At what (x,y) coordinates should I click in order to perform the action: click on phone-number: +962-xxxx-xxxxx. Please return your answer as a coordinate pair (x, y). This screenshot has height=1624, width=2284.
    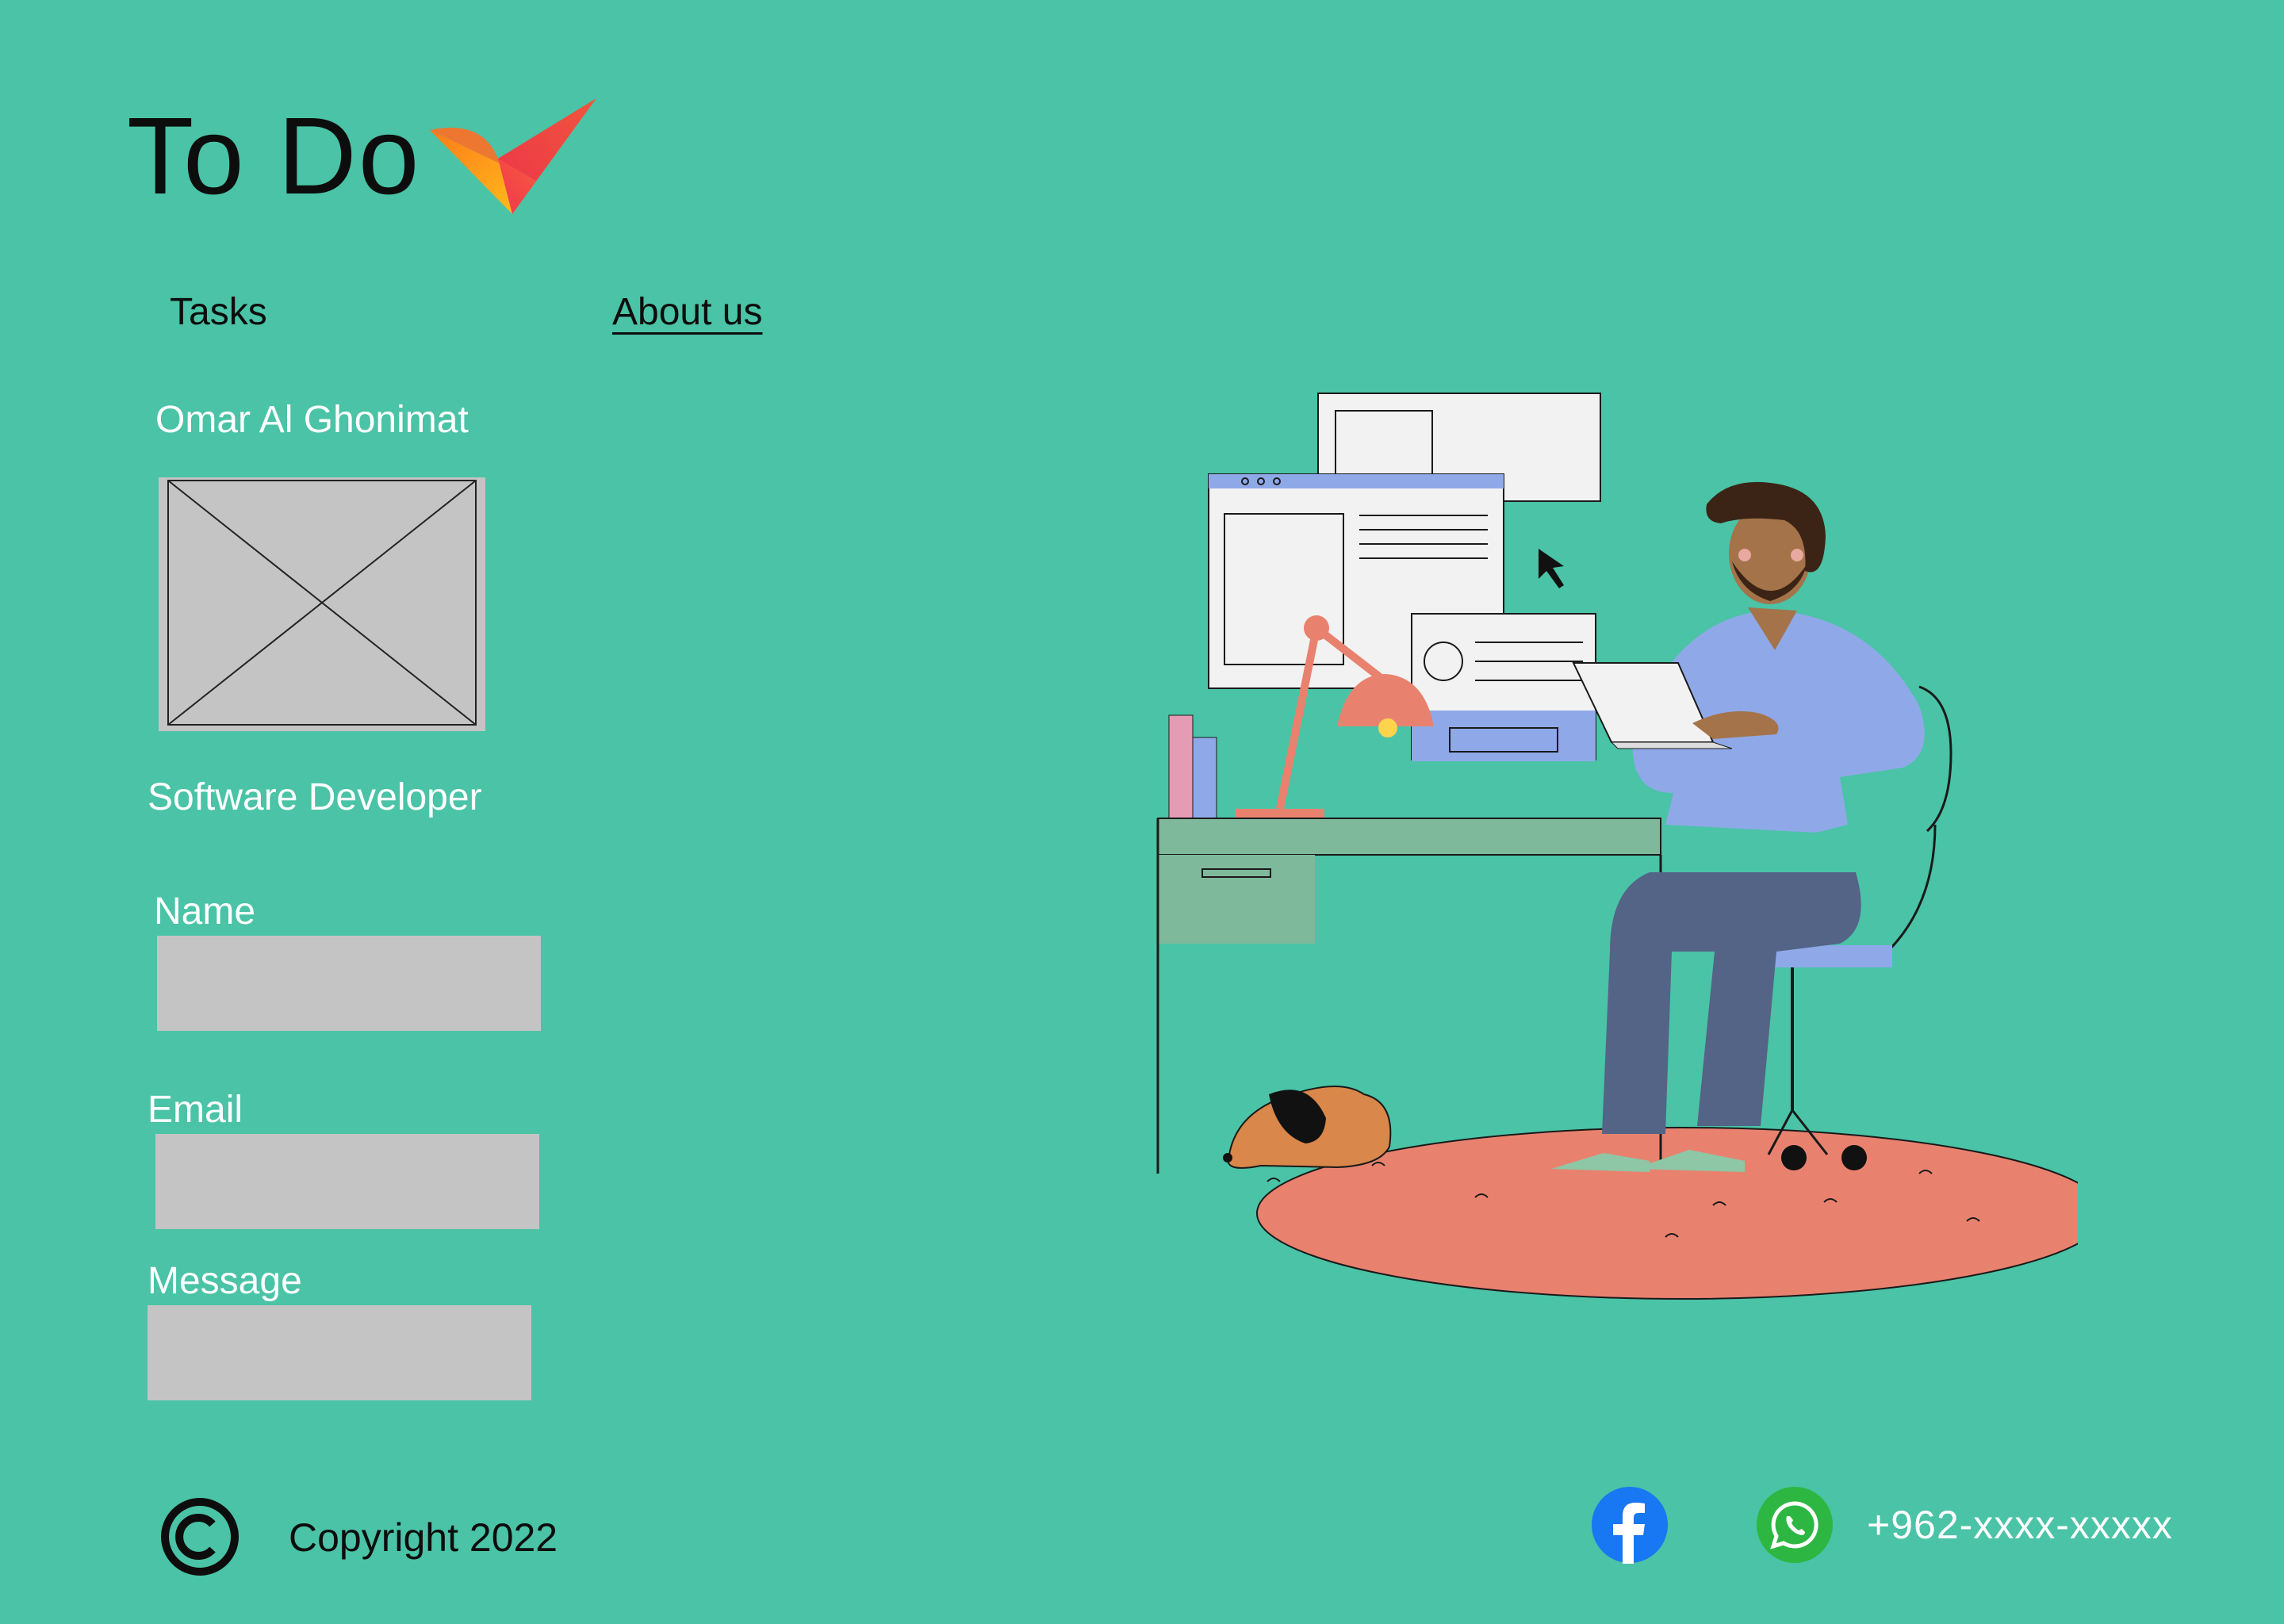
    Looking at the image, I should click on (2020, 1525).